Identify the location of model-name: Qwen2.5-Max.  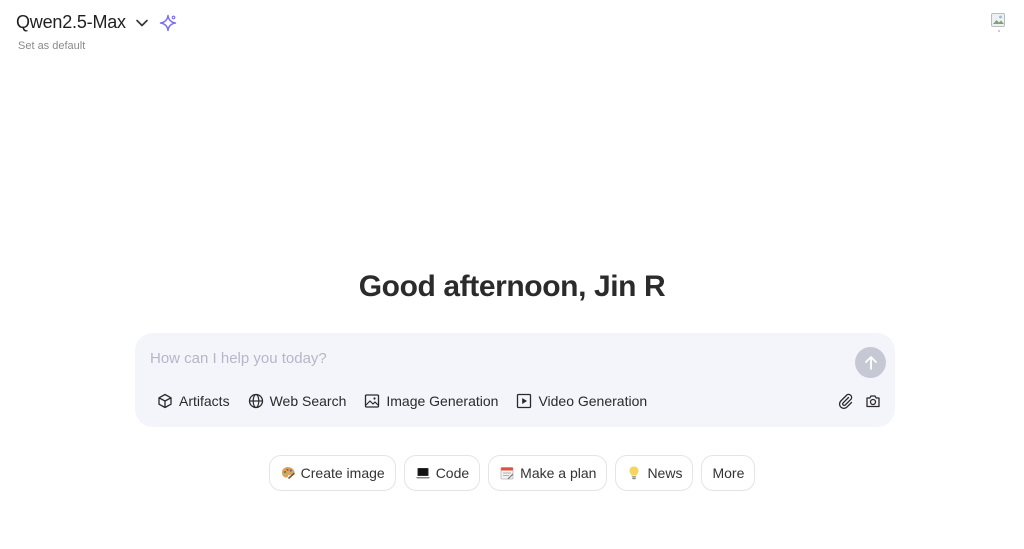
(71, 22).